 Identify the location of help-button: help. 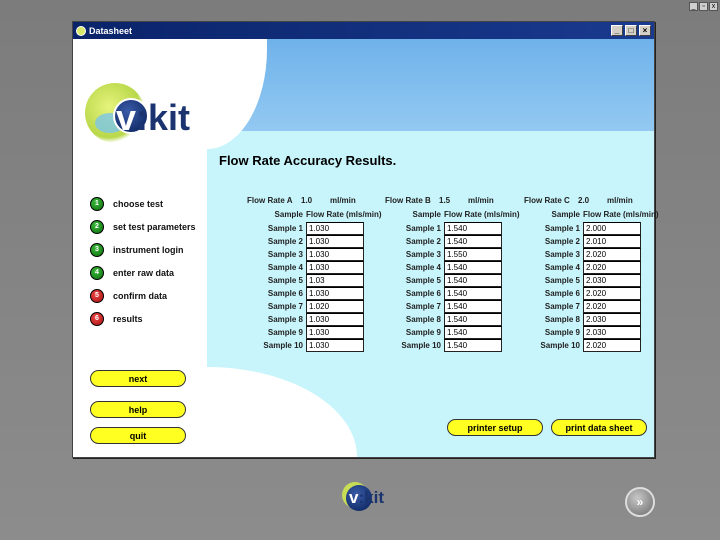
(138, 409).